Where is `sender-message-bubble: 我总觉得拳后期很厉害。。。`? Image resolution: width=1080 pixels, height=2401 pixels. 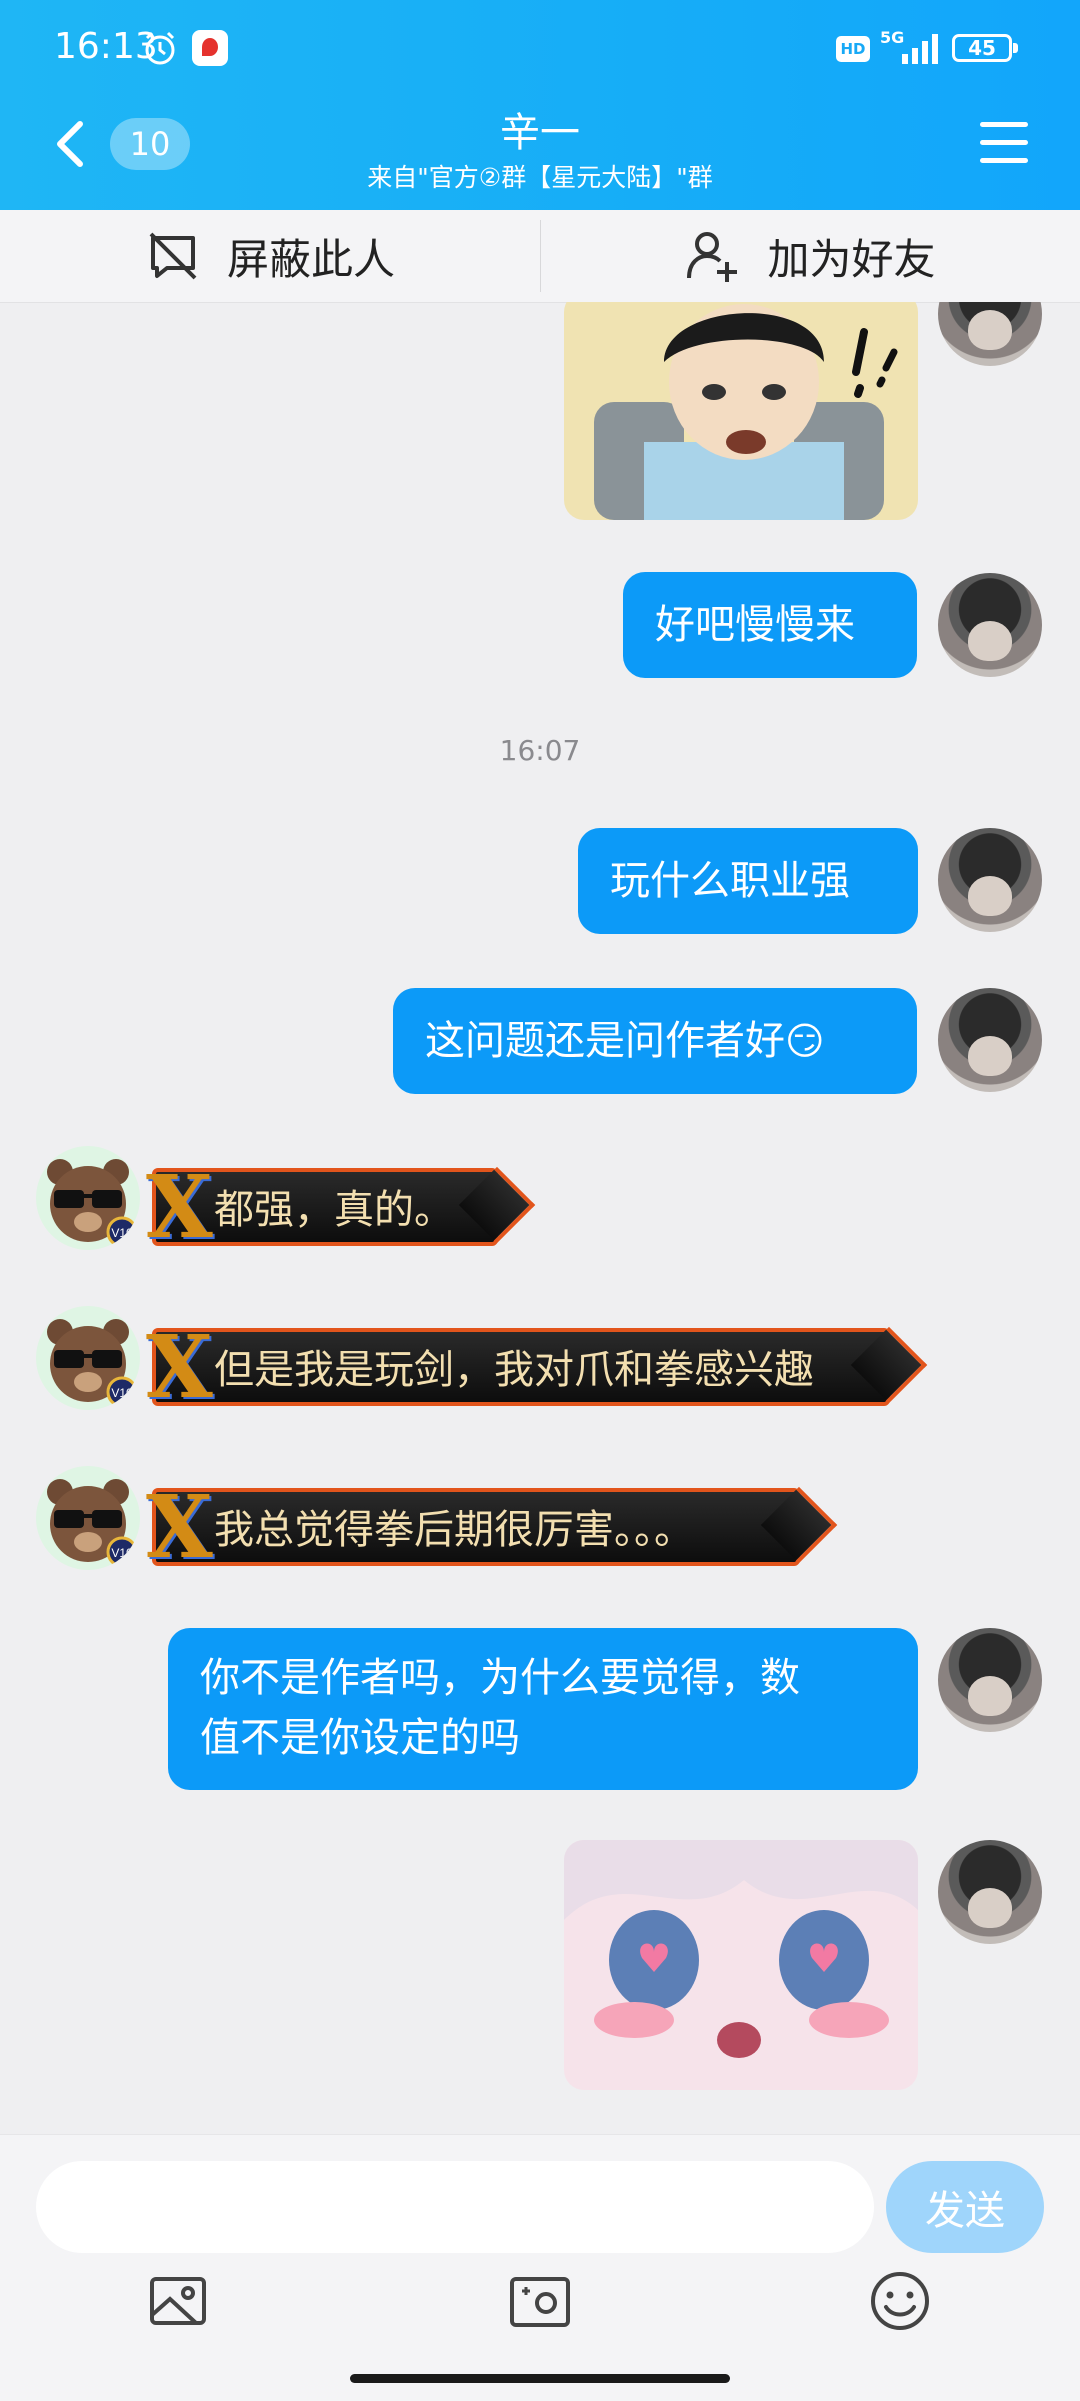
sender-message-bubble: 我总觉得拳后期很厉害。。。 is located at coordinates (473, 1528).